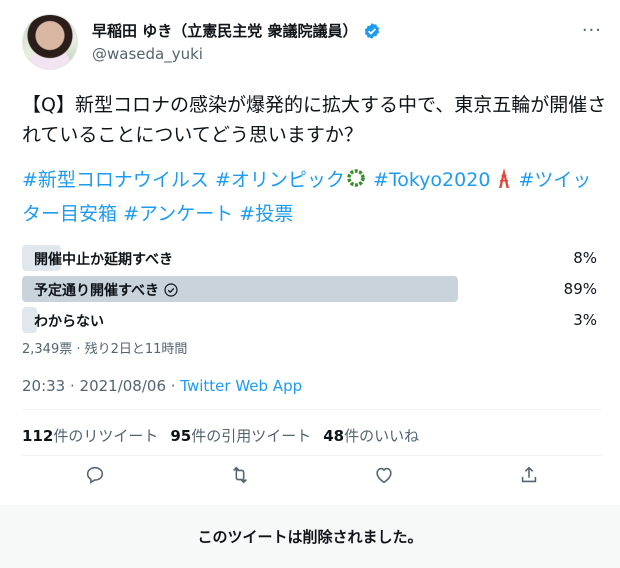 The width and height of the screenshot is (620, 568). Describe the element at coordinates (171, 290) in the screenshot. I see `check-circle-icon` at that location.